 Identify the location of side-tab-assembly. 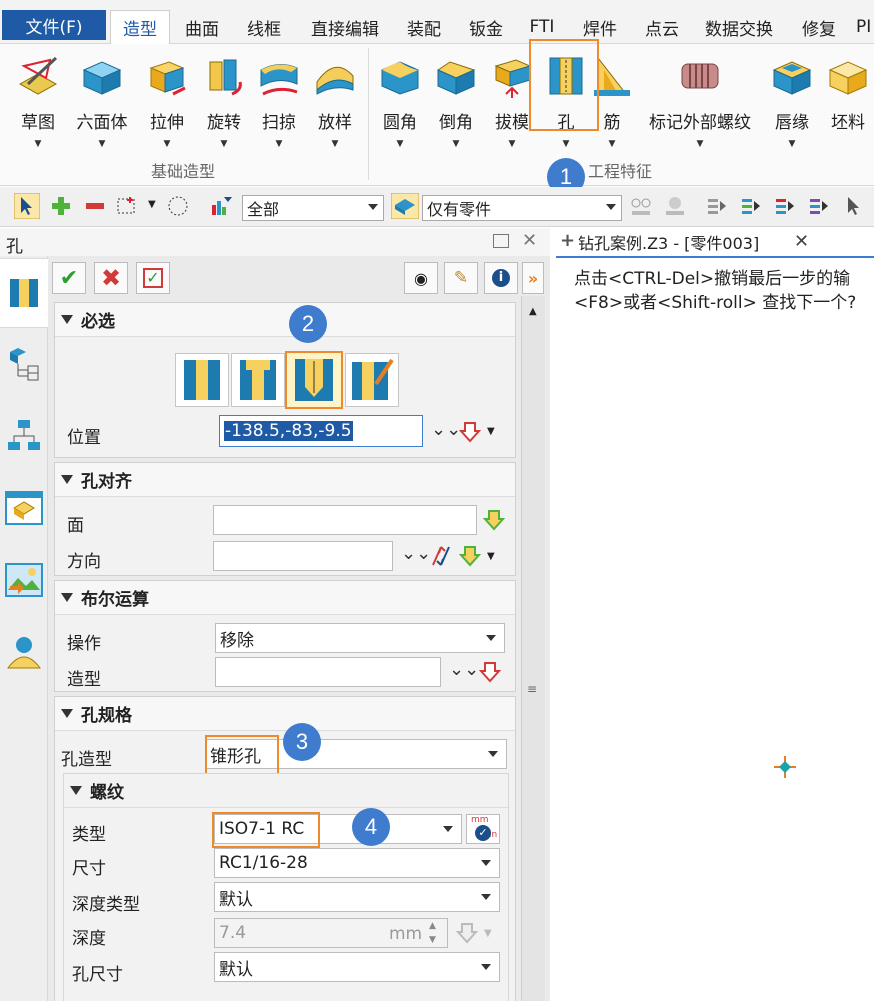
(24, 436).